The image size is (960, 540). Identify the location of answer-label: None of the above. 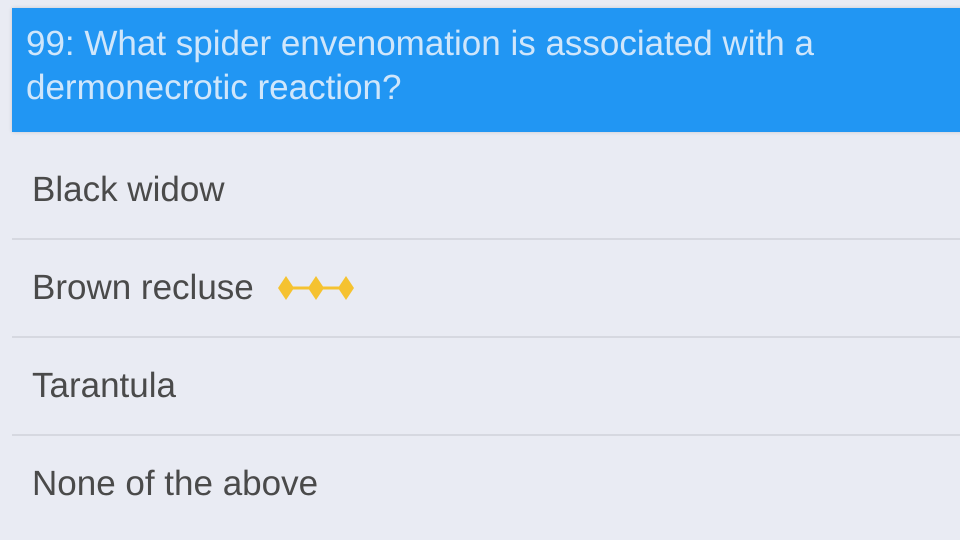
(175, 484).